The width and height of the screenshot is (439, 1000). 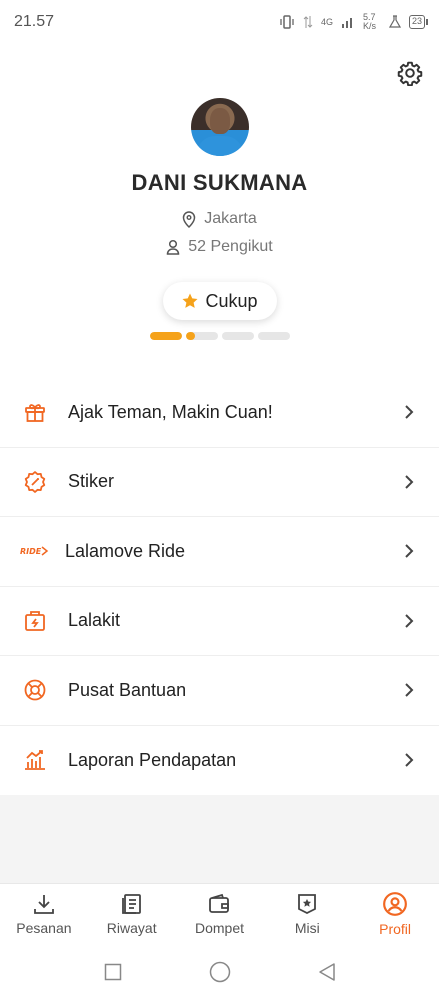 What do you see at coordinates (127, 689) in the screenshot?
I see `menu-item-label: Pusat Bantuan` at bounding box center [127, 689].